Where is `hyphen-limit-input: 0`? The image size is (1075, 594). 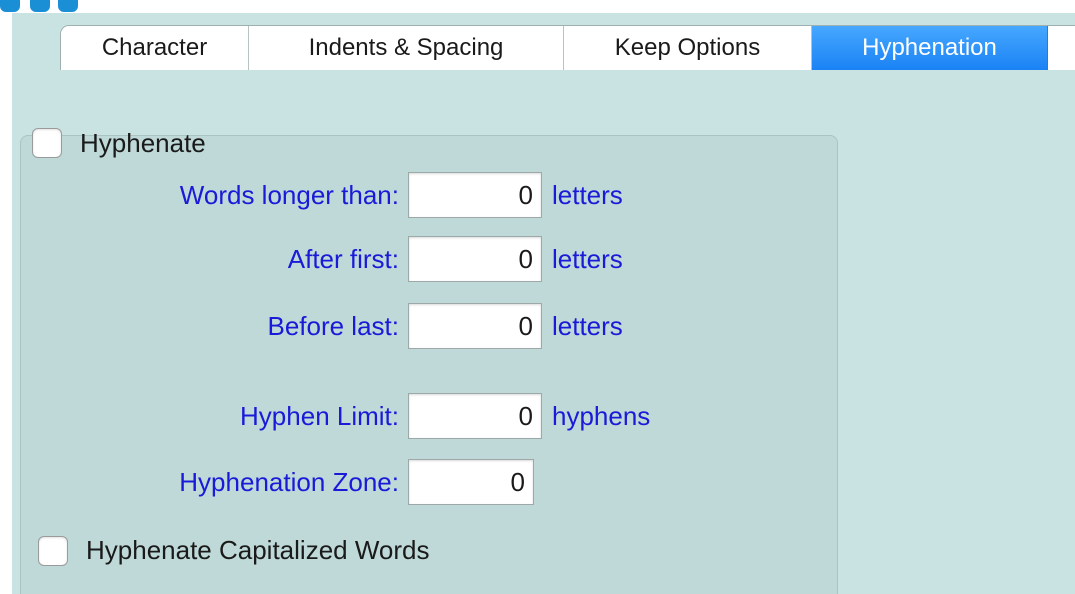 hyphen-limit-input: 0 is located at coordinates (475, 416).